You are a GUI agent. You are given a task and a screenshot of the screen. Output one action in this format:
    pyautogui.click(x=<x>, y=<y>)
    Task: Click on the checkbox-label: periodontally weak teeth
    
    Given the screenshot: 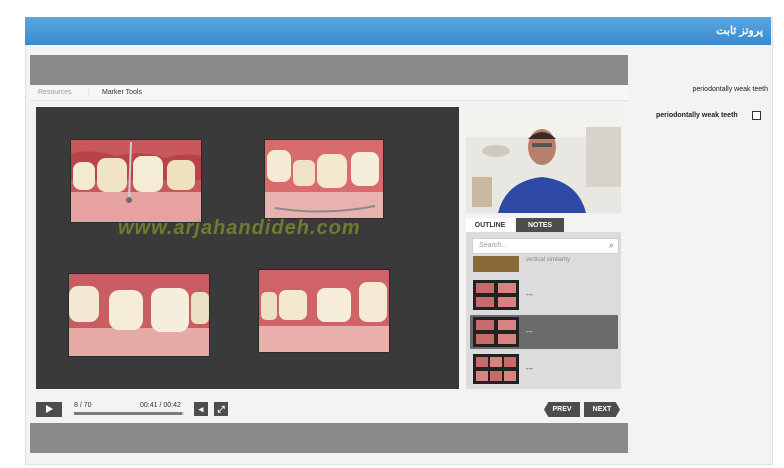 What is the action you would take?
    pyautogui.click(x=697, y=115)
    